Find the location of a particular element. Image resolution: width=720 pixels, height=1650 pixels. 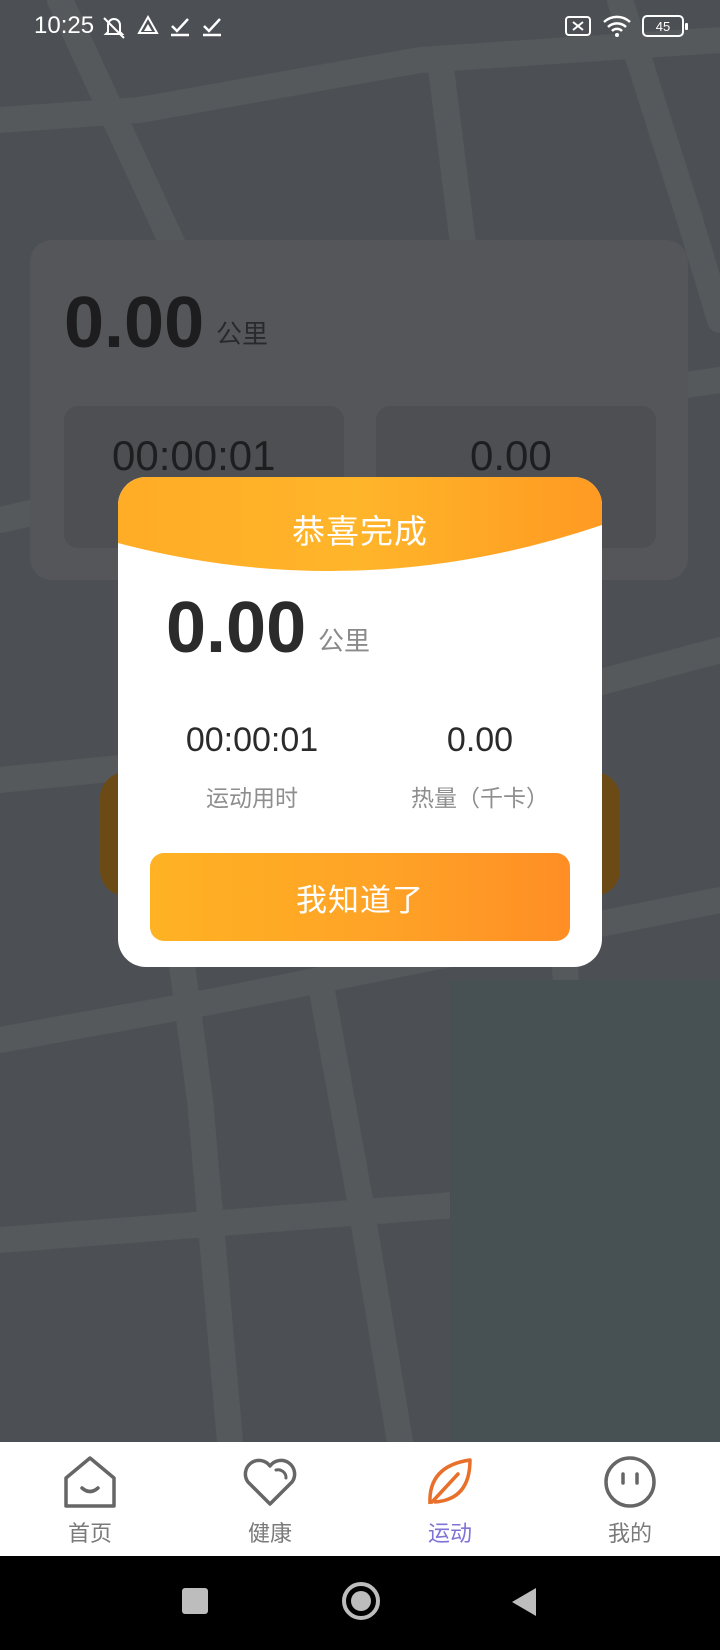

status-bar: 10:25 45 is located at coordinates (360, 28).